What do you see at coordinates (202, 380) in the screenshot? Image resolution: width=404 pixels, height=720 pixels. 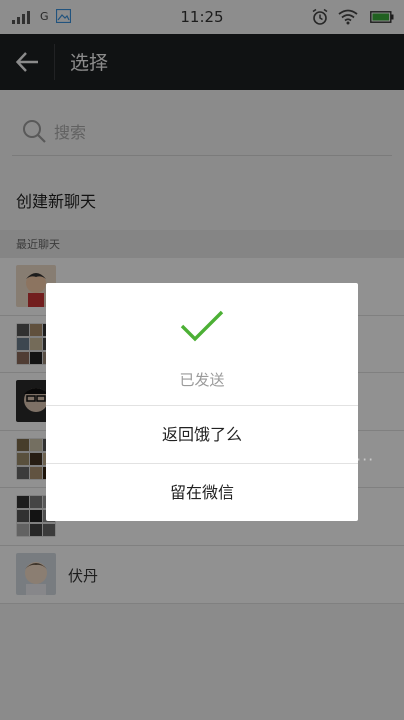 I see `sent-status-text: 已发送` at bounding box center [202, 380].